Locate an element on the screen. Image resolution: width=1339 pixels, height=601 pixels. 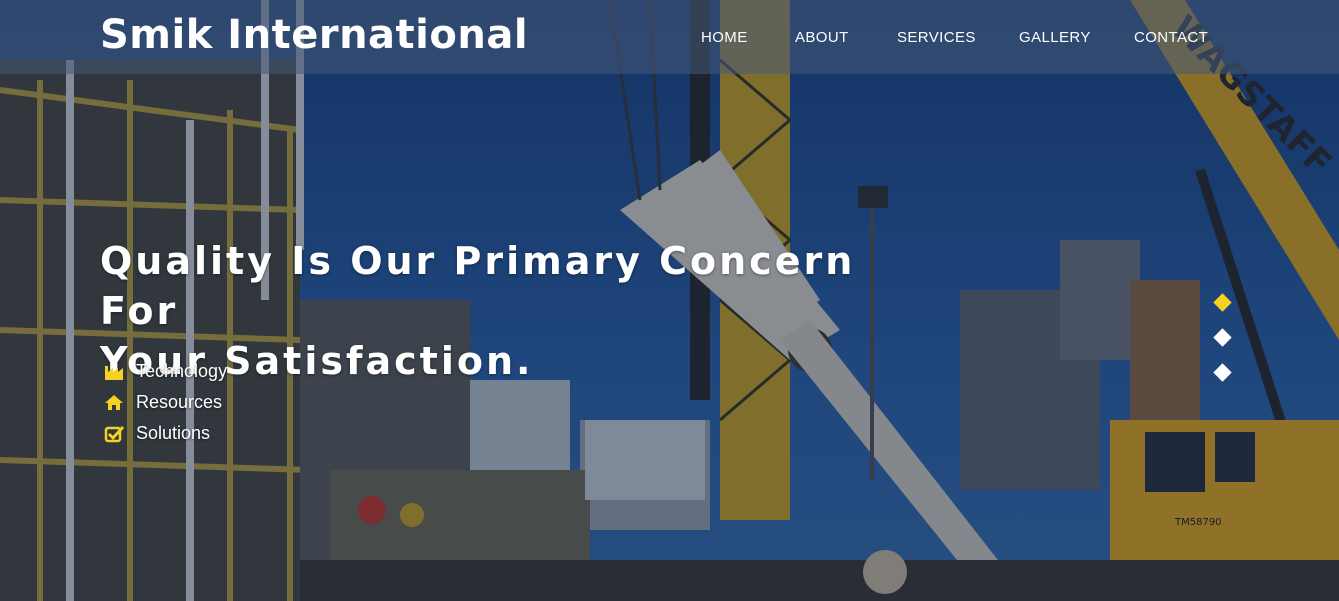
nav-contact: CONTACT is located at coordinates (1171, 37).